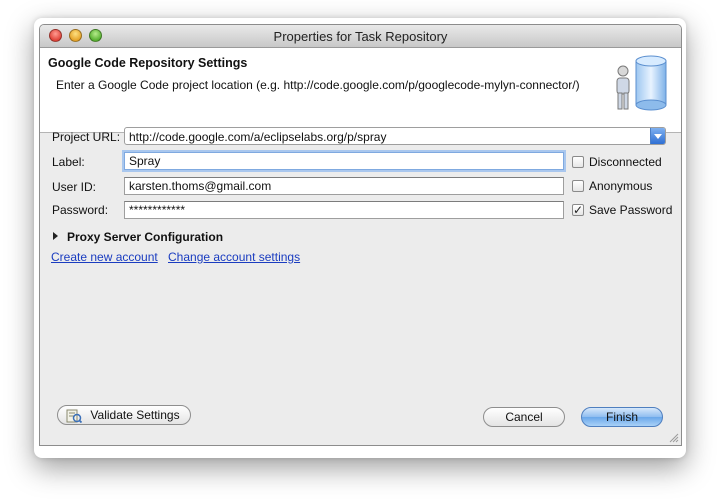 This screenshot has width=719, height=499. I want to click on anonymous-label: Anonymous, so click(621, 186).